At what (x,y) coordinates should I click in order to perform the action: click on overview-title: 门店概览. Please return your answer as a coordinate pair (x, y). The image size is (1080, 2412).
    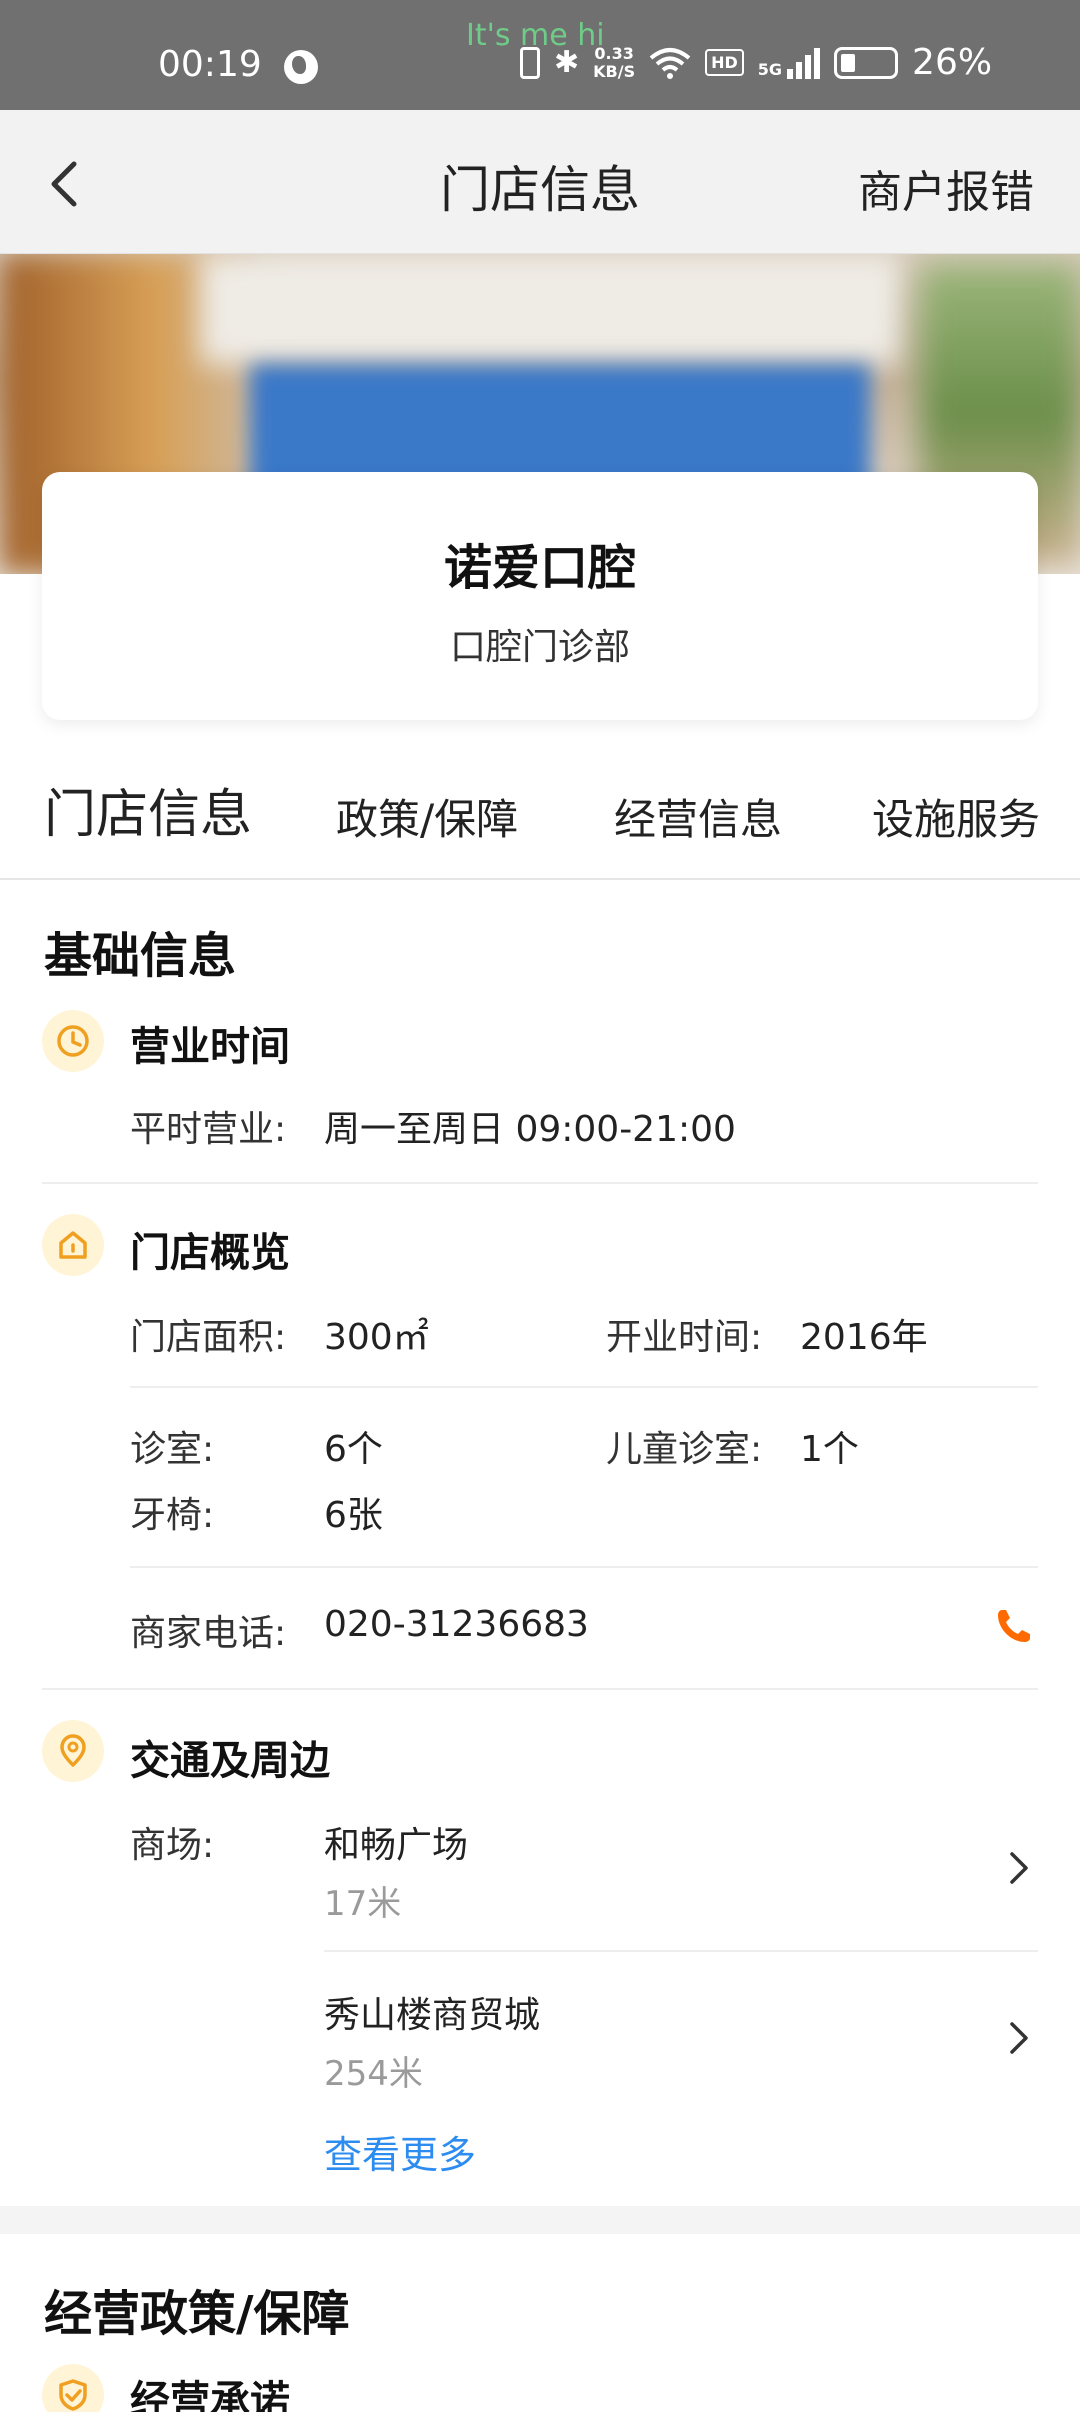
    Looking at the image, I should click on (210, 1253).